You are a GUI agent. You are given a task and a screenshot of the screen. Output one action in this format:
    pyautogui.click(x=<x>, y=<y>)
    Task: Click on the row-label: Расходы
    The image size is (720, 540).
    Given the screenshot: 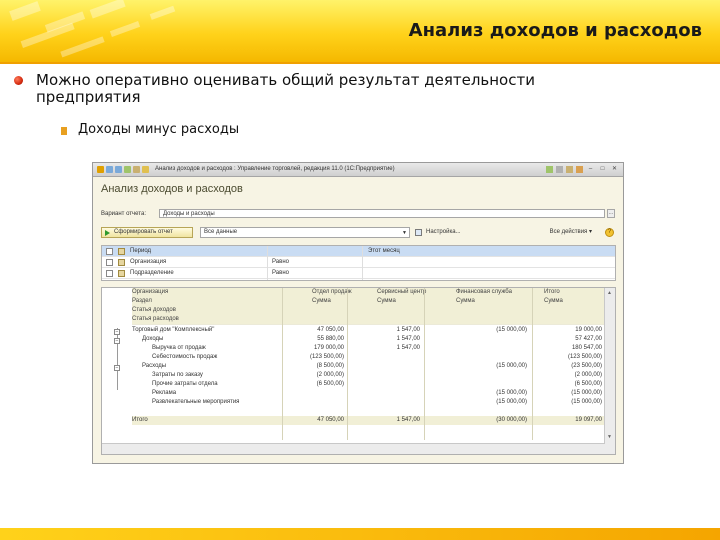 What is the action you would take?
    pyautogui.click(x=154, y=366)
    